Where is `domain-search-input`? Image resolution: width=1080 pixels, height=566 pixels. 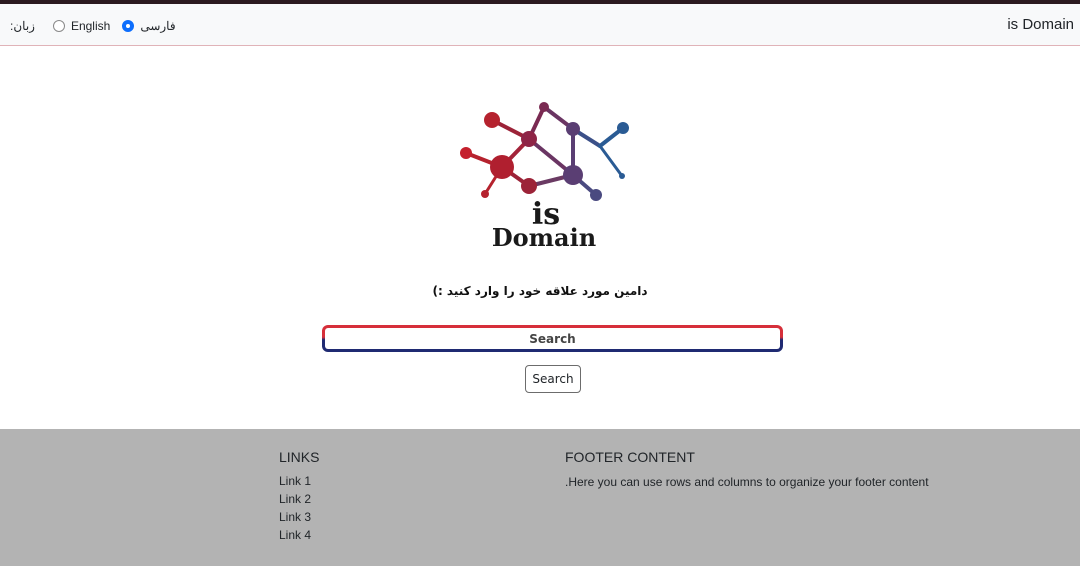
domain-search-input is located at coordinates (552, 338).